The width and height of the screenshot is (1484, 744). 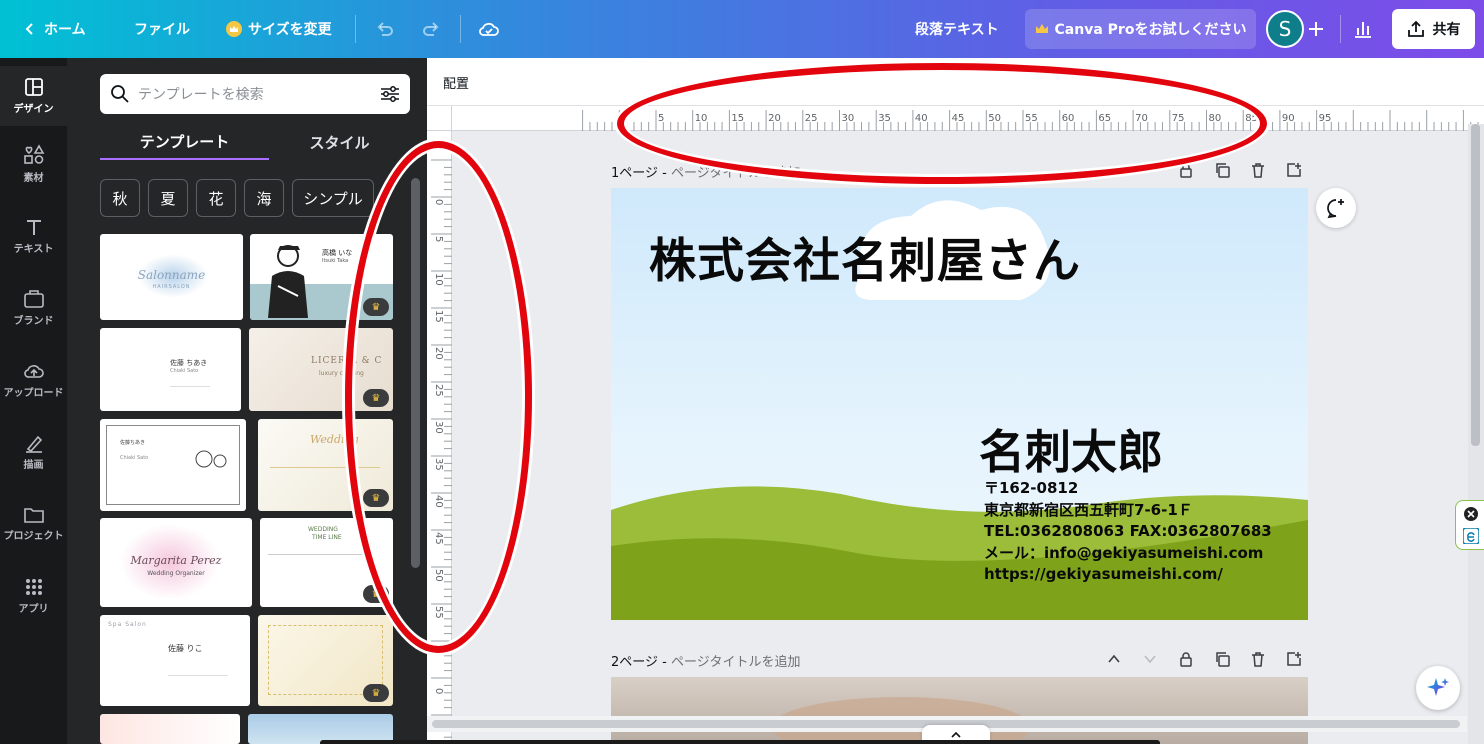 I want to click on cloud-save-button, so click(x=489, y=29).